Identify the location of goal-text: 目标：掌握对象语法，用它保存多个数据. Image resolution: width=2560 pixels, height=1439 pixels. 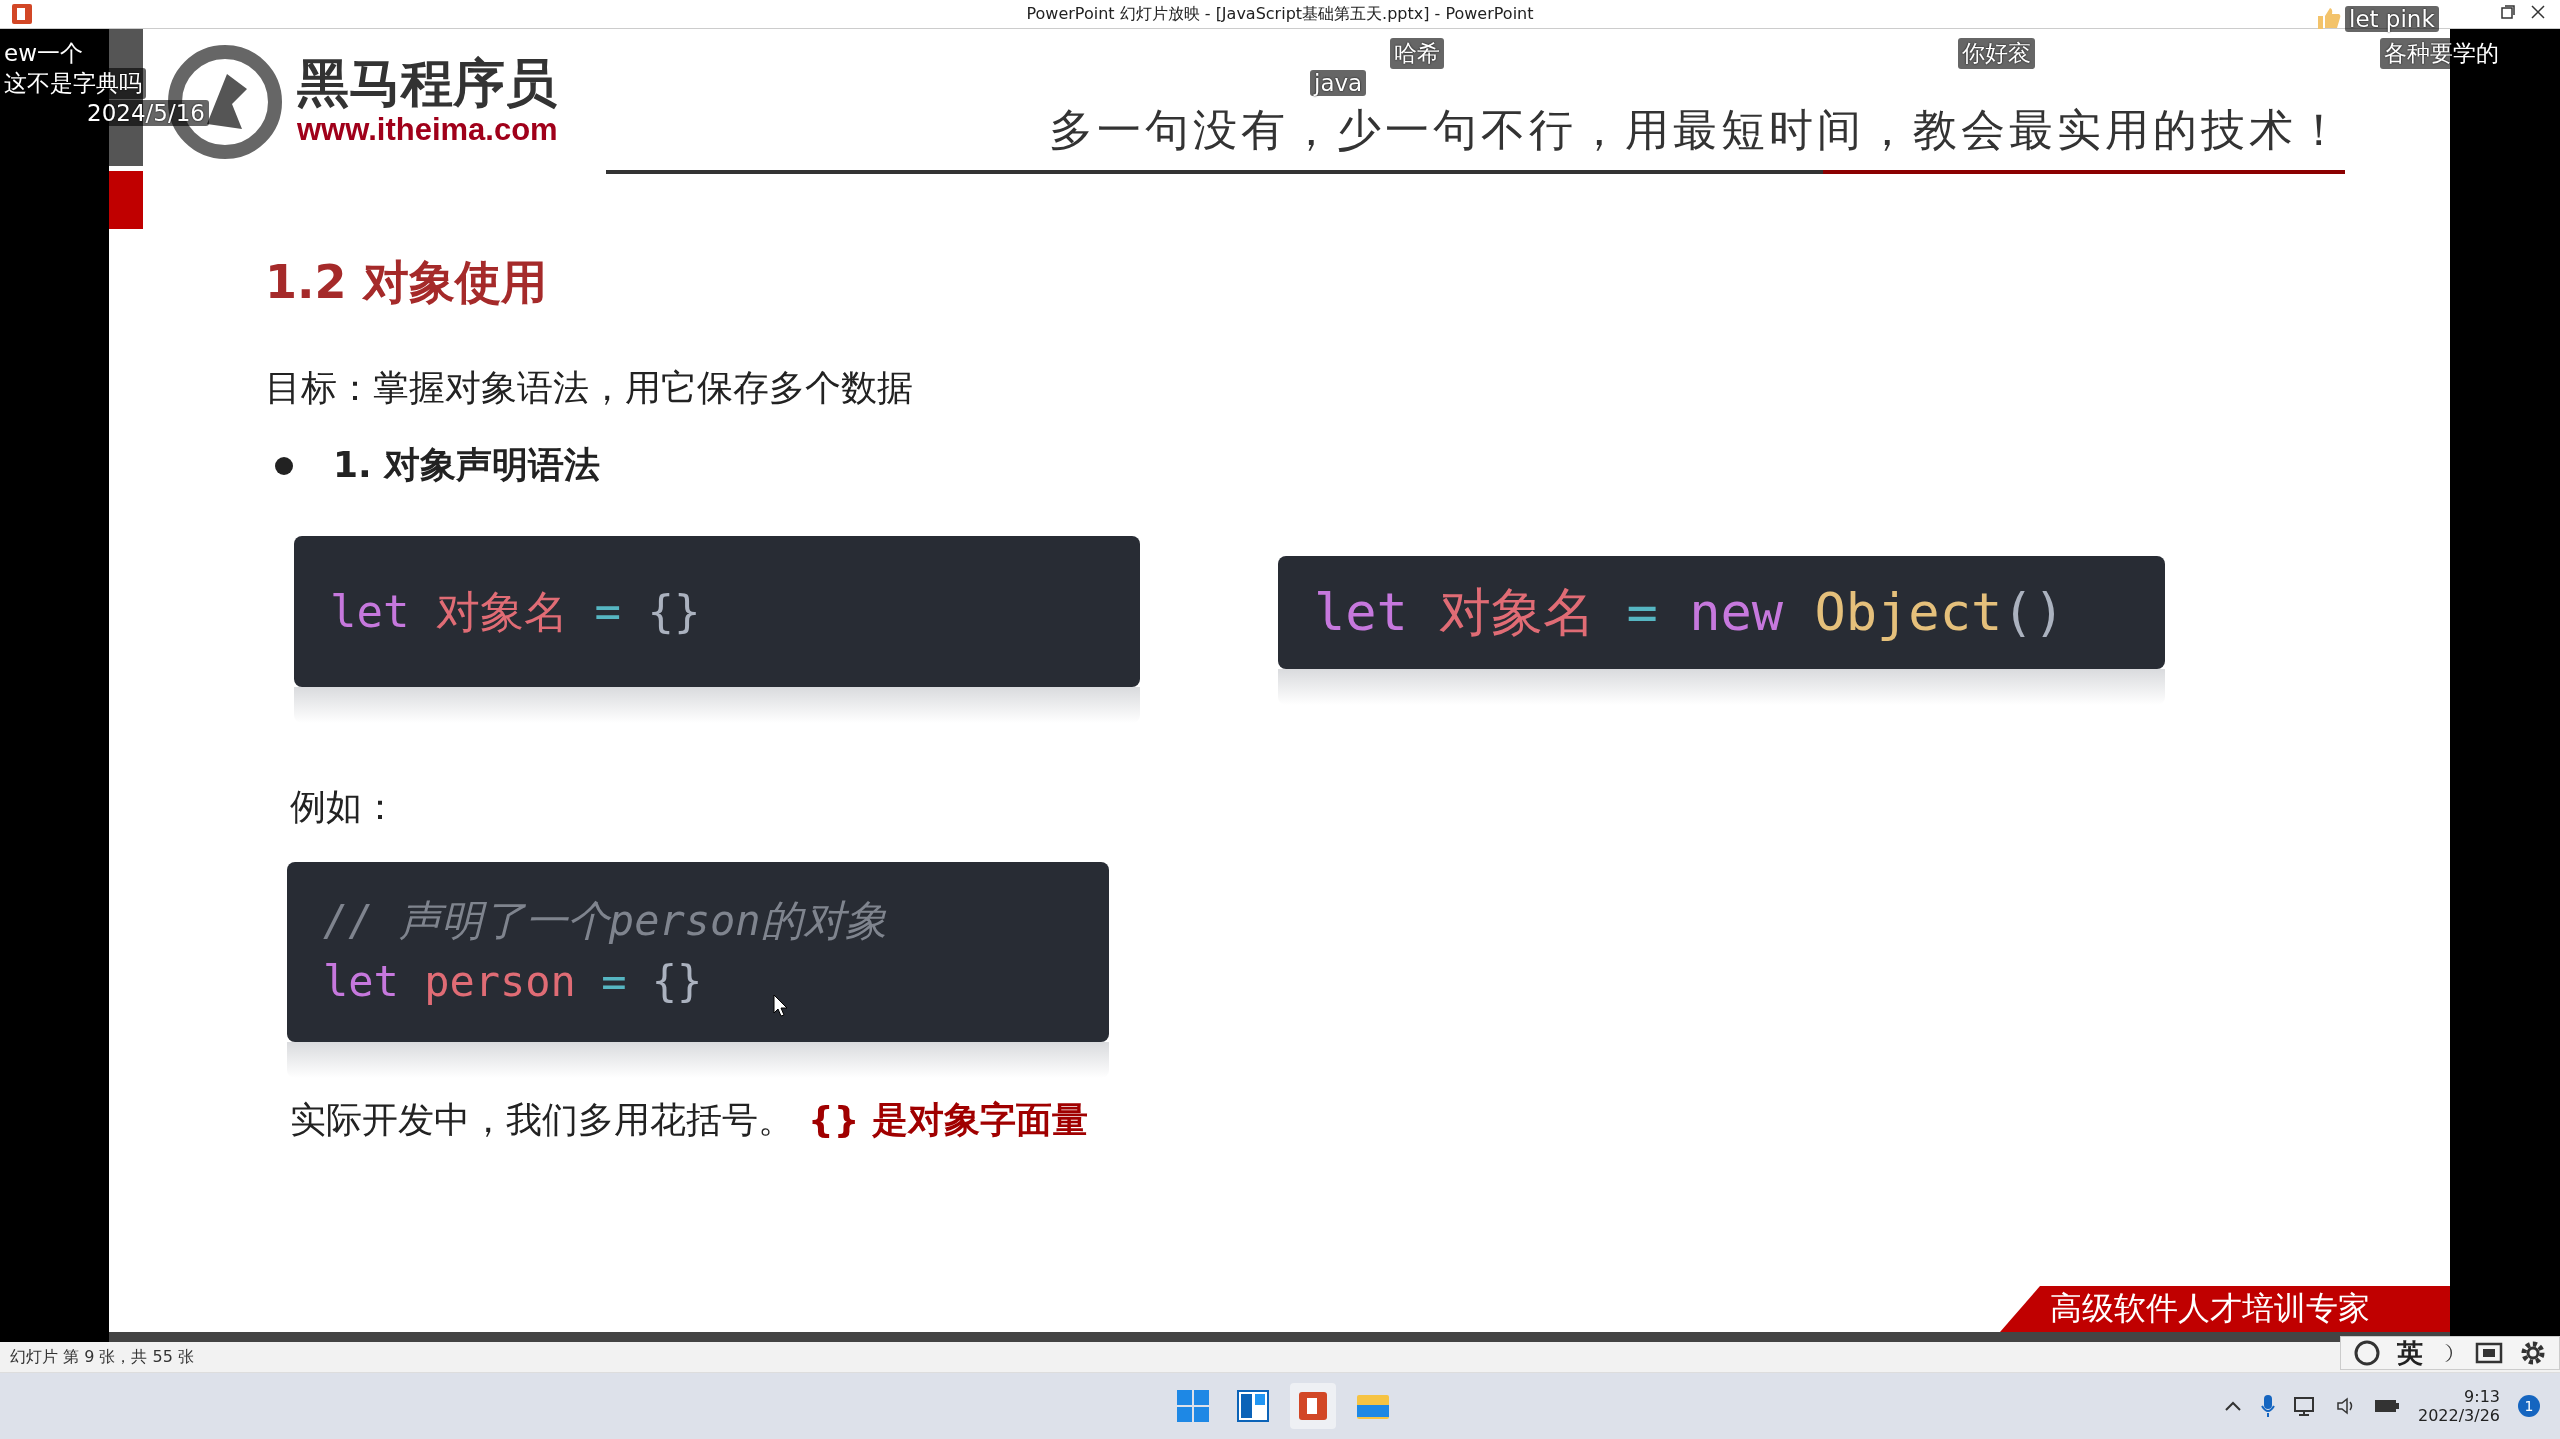
(589, 388).